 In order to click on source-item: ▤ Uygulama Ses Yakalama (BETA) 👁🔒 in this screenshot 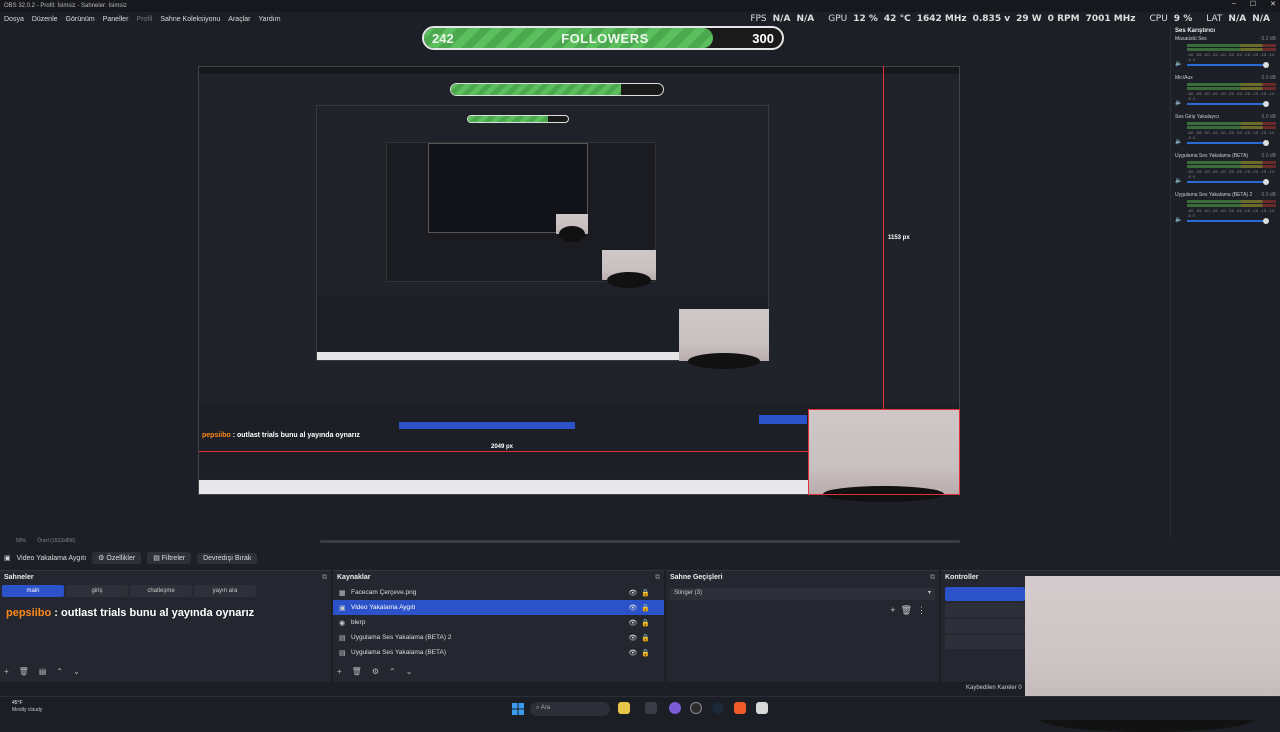, I will do `click(498, 652)`.